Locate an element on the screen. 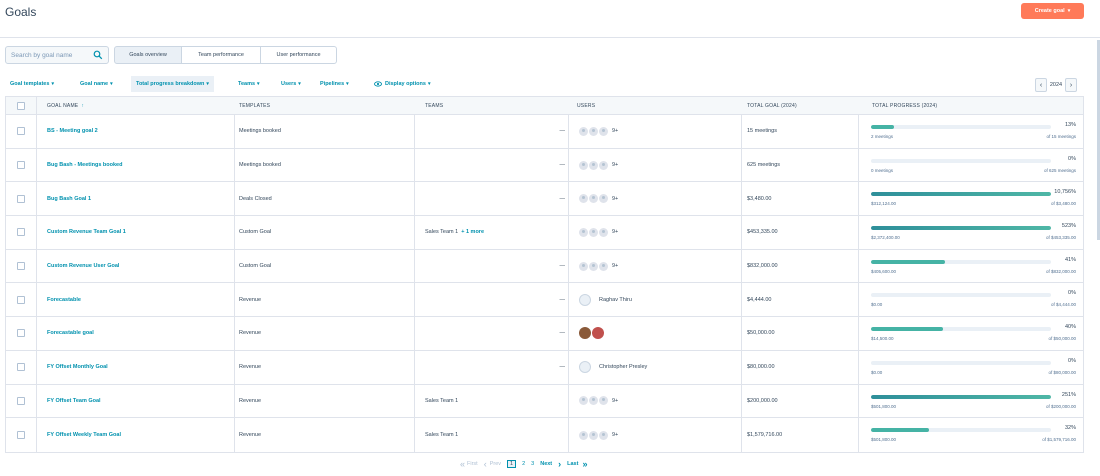 This screenshot has width=1100, height=476. total-goal-cell: $832,000.00 is located at coordinates (762, 266).